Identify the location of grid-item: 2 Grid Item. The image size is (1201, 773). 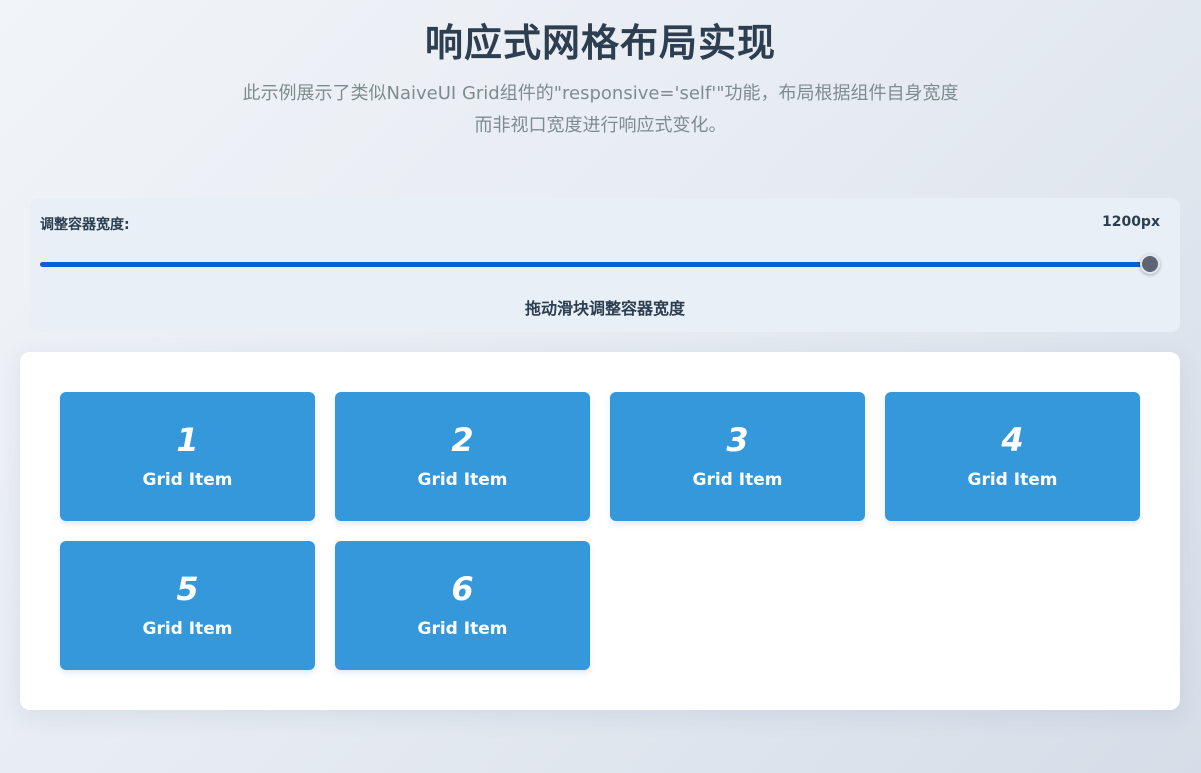
(462, 456).